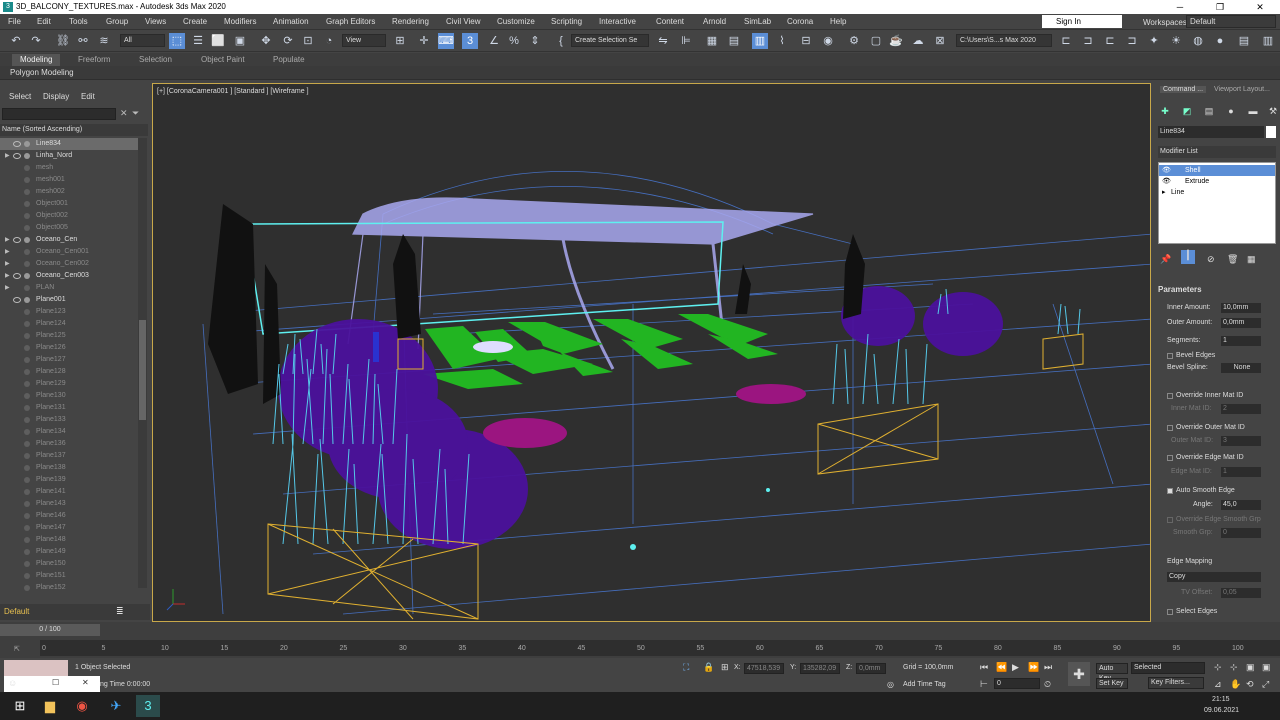  What do you see at coordinates (69, 492) in the screenshot?
I see `scene-row: Plane141` at bounding box center [69, 492].